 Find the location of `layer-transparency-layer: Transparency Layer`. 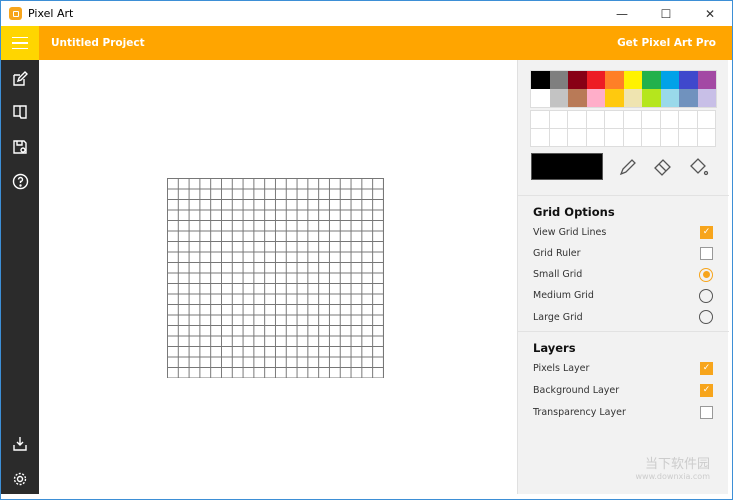

layer-transparency-layer: Transparency Layer is located at coordinates (623, 412).